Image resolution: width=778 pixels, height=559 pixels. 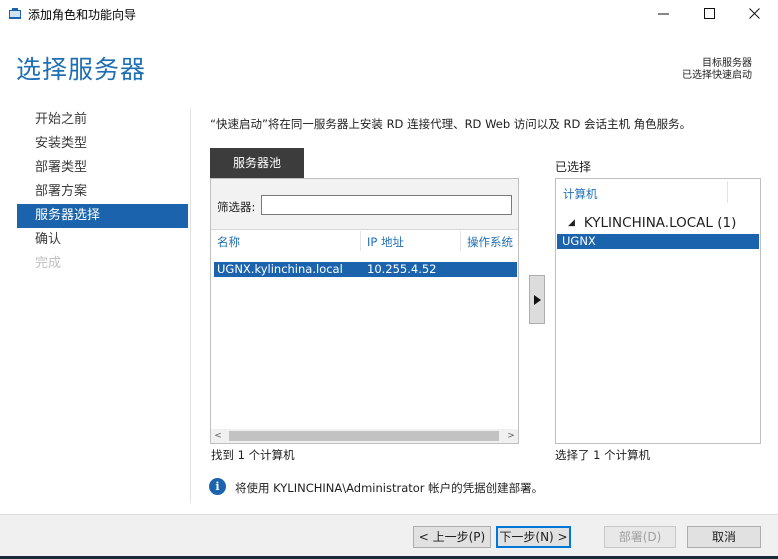 I want to click on nav-item-installation-type: 安装类型, so click(x=102, y=144).